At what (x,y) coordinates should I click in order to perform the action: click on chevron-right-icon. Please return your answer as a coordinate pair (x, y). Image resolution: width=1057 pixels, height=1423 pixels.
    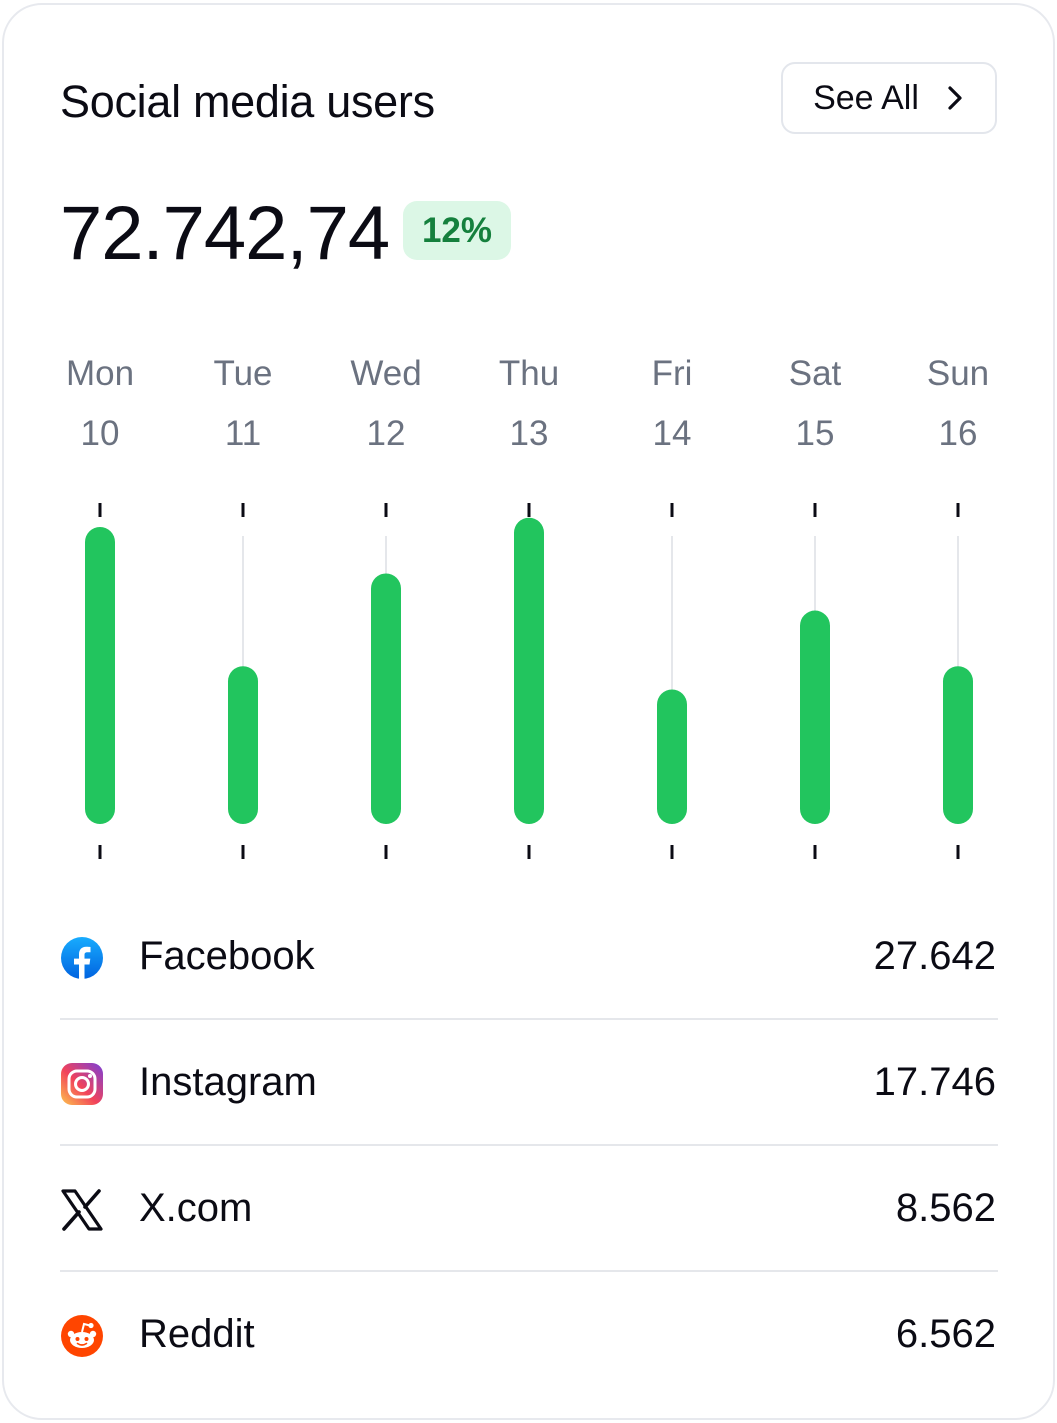
    Looking at the image, I should click on (955, 98).